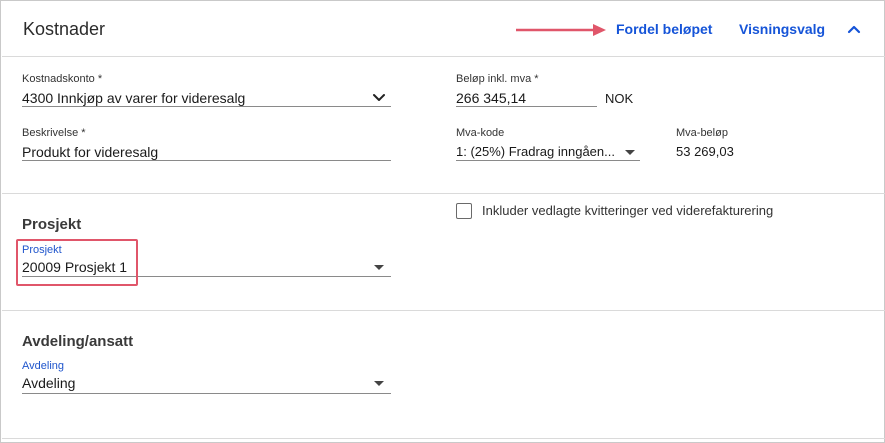  What do you see at coordinates (526, 106) in the screenshot?
I see `belop-underline` at bounding box center [526, 106].